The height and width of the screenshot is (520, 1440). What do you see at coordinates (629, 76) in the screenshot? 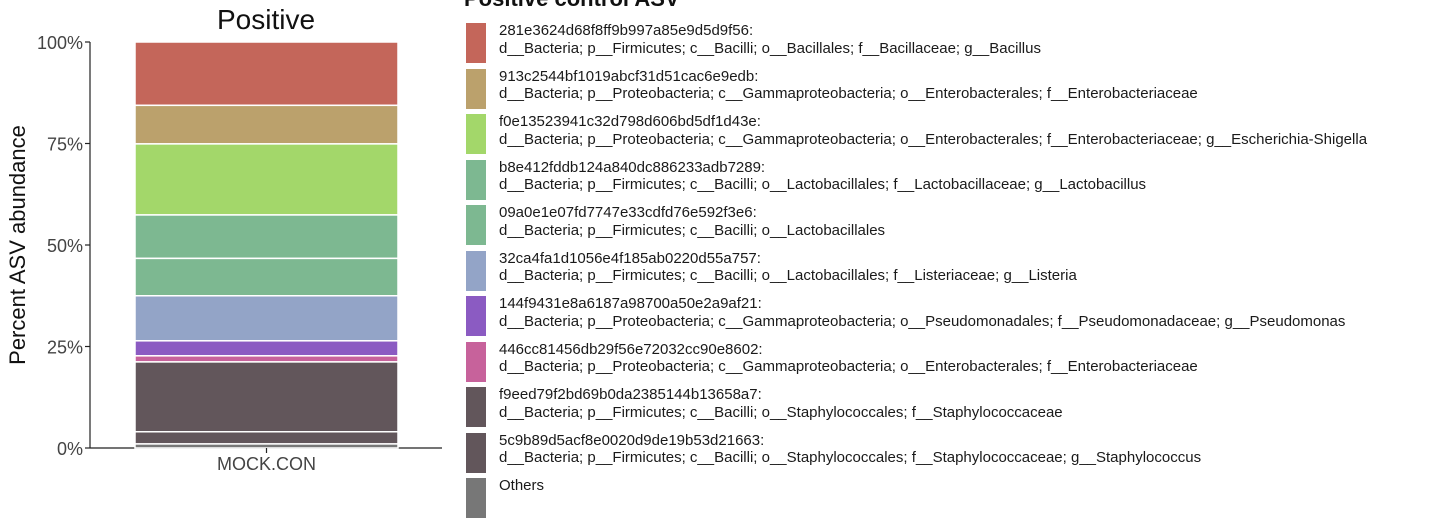
I see `legend-asv-id: 913c2544bf1019abcf31d51cac6e9edb:` at bounding box center [629, 76].